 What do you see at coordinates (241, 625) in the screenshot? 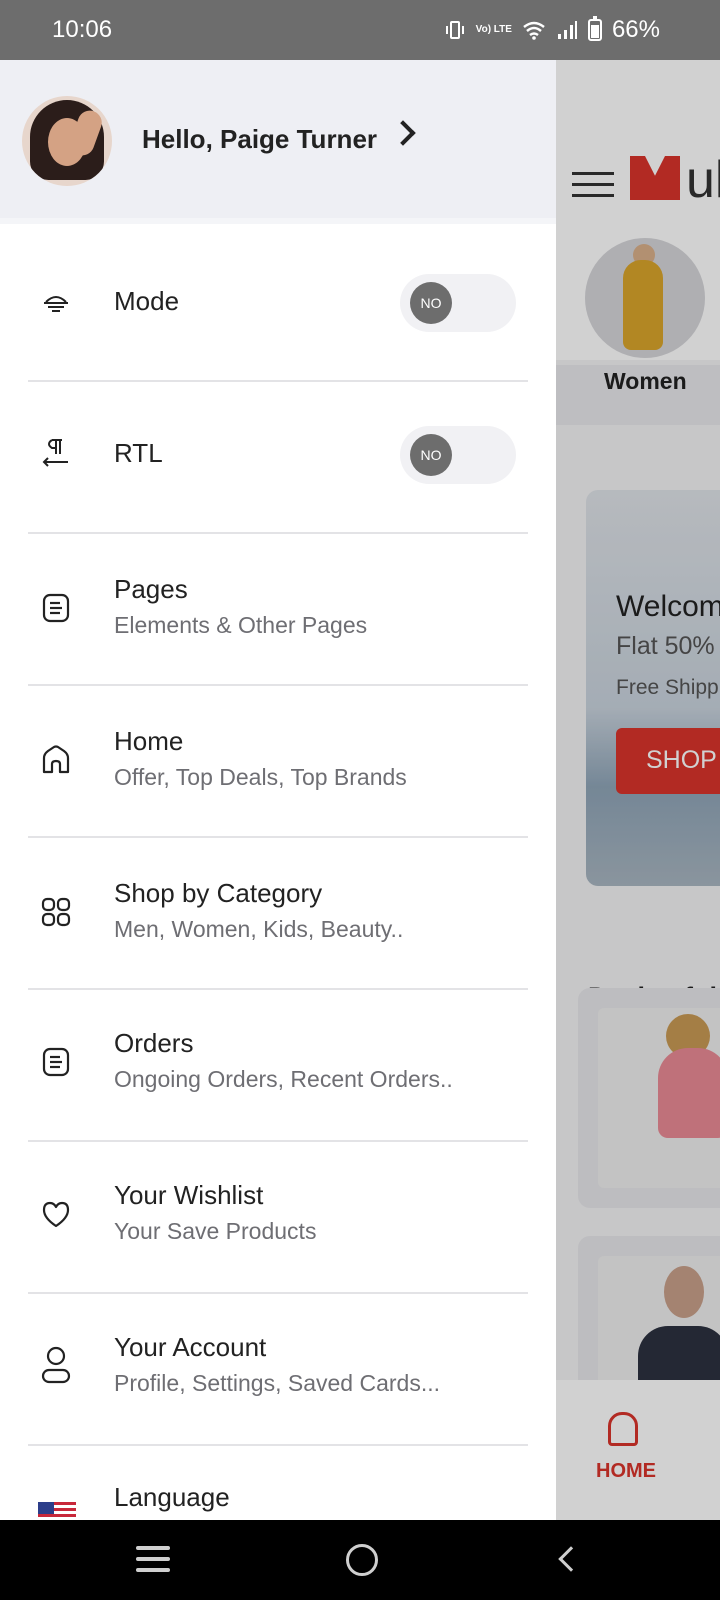
I see `drawer-item-subtitle: Elements & Other Pages` at bounding box center [241, 625].